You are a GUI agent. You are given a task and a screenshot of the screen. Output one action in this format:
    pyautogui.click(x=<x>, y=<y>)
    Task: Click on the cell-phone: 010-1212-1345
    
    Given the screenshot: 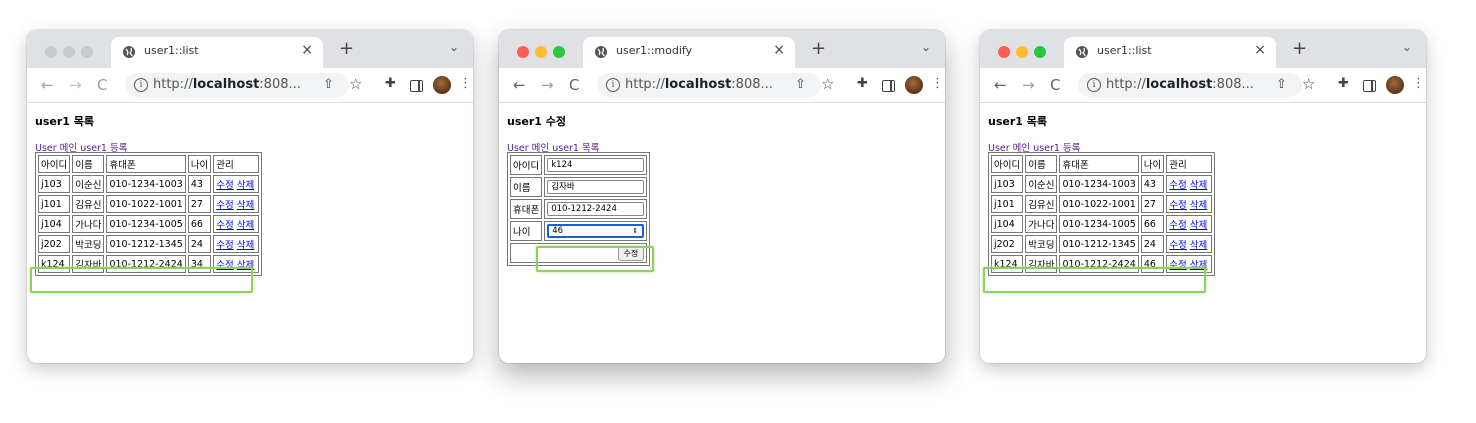 What is the action you would take?
    pyautogui.click(x=1099, y=244)
    